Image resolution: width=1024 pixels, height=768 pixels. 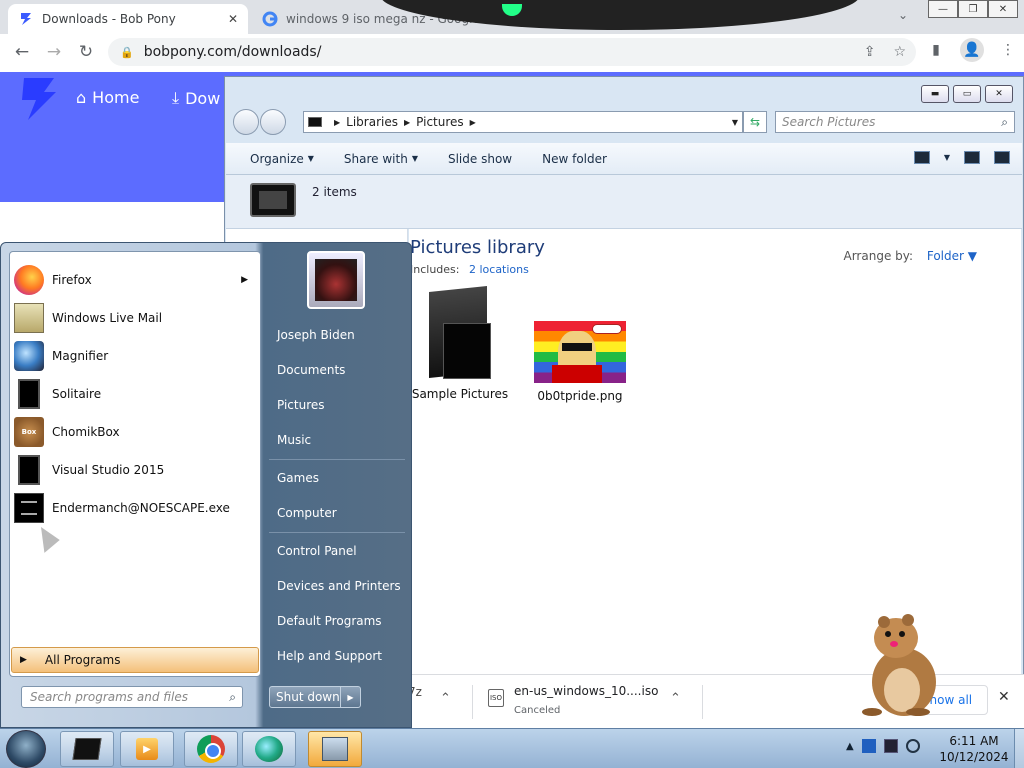 I want to click on breadcrumb-pictures: Pictures, so click(x=440, y=122).